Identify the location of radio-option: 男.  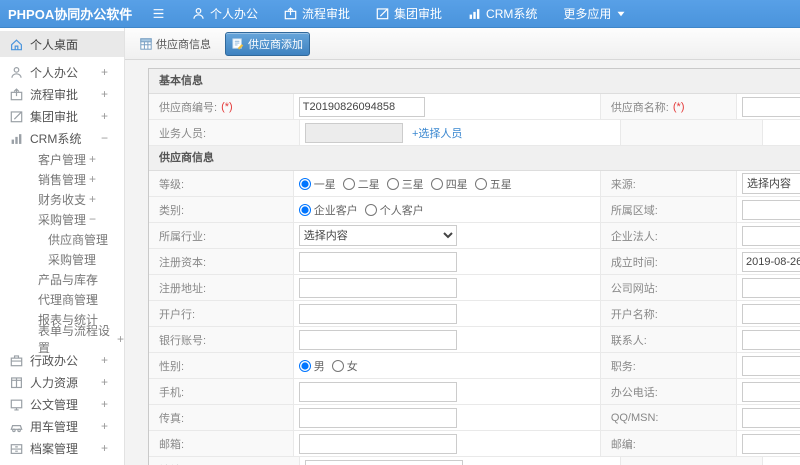
(311, 366).